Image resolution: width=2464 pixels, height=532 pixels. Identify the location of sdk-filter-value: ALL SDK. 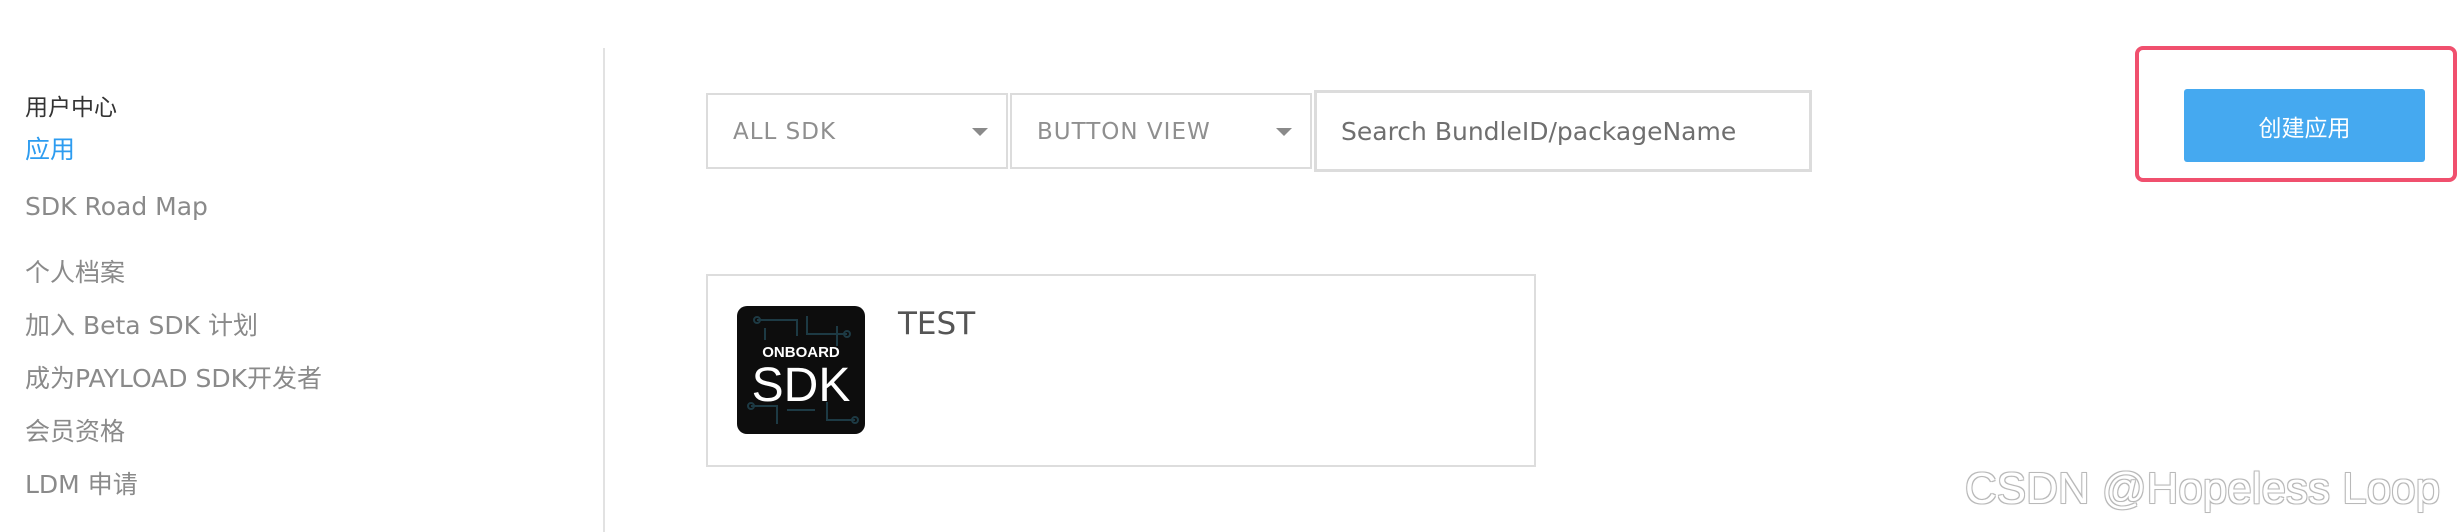
(785, 132).